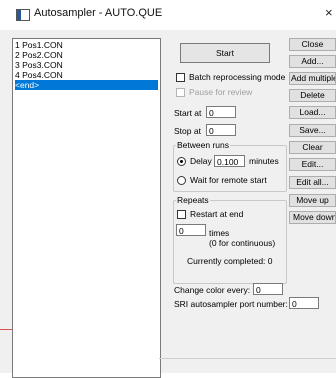 The width and height of the screenshot is (336, 378). I want to click on change-color-label: Change color every:, so click(212, 290).